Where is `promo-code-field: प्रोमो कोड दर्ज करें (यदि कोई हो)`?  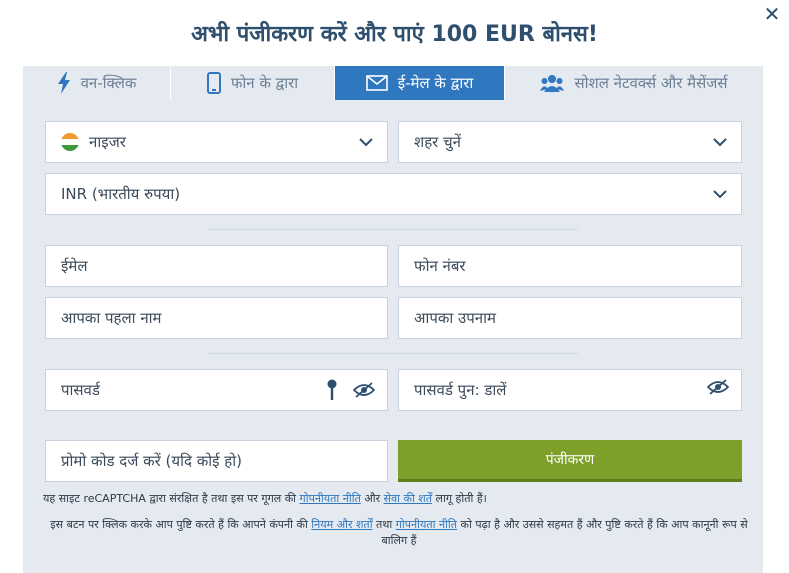 promo-code-field: प्रोमो कोड दर्ज करें (यदि कोई हो) is located at coordinates (216, 461).